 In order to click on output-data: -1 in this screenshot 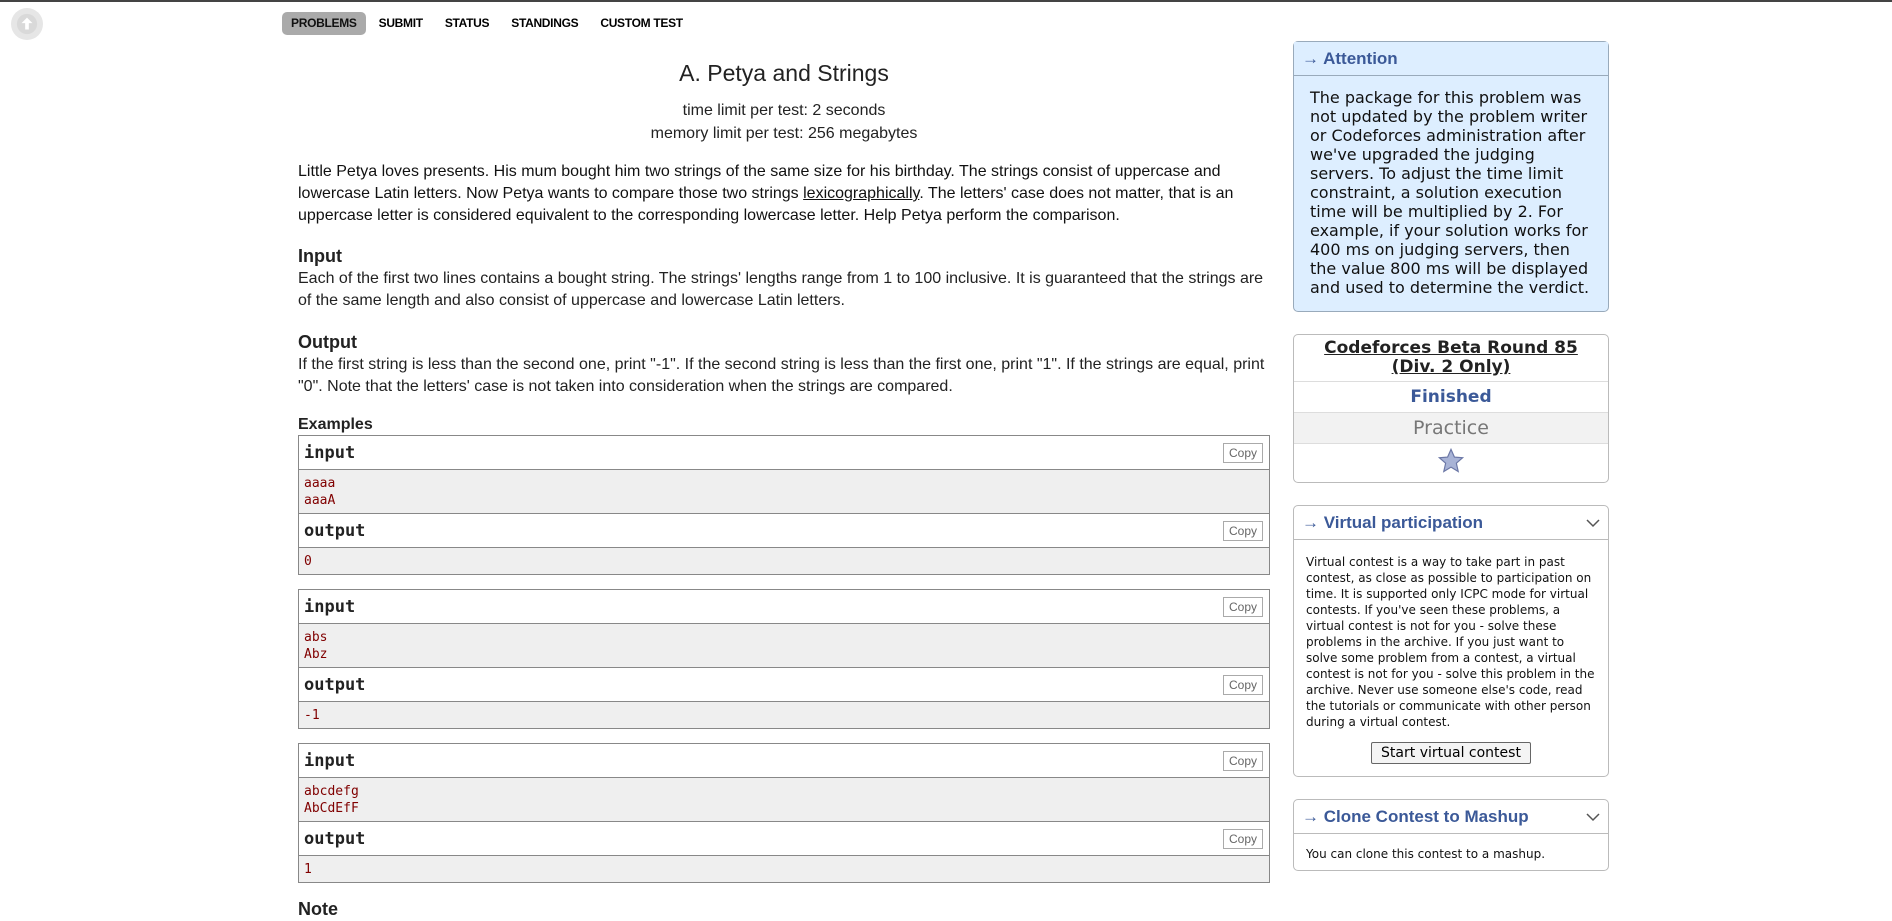, I will do `click(784, 715)`.